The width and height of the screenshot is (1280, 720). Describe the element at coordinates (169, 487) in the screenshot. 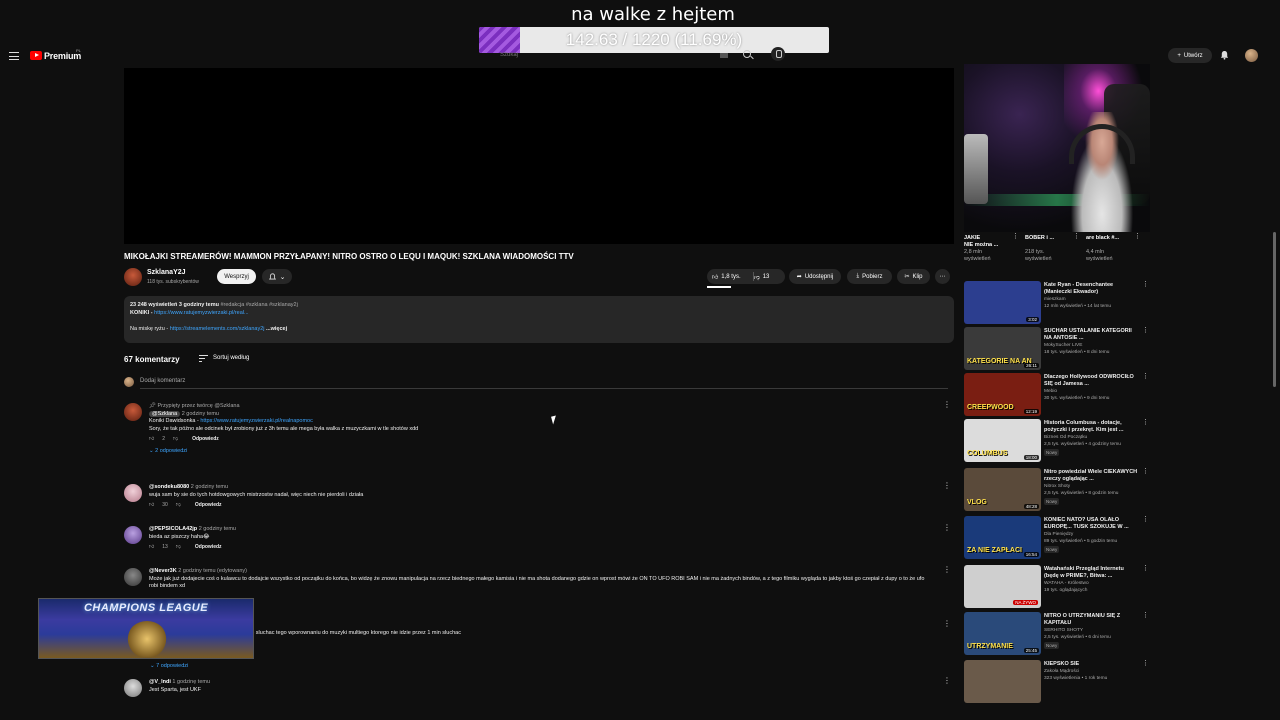

I see `comment-author: @sondeku8080` at that location.